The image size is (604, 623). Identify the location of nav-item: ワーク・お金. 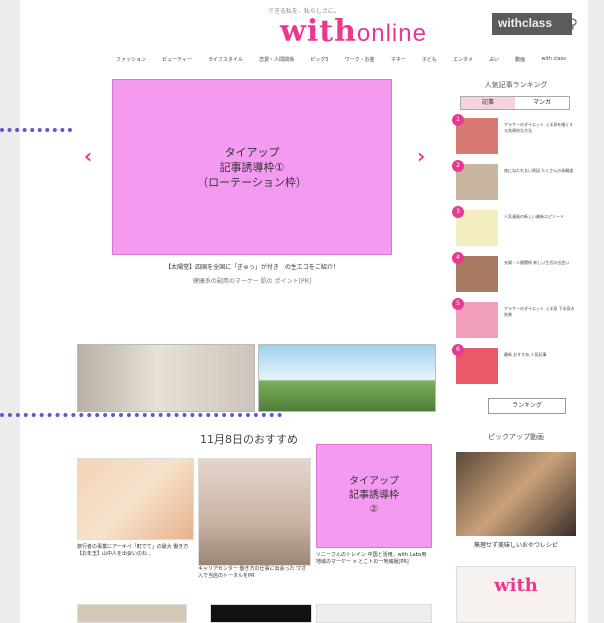
(360, 59).